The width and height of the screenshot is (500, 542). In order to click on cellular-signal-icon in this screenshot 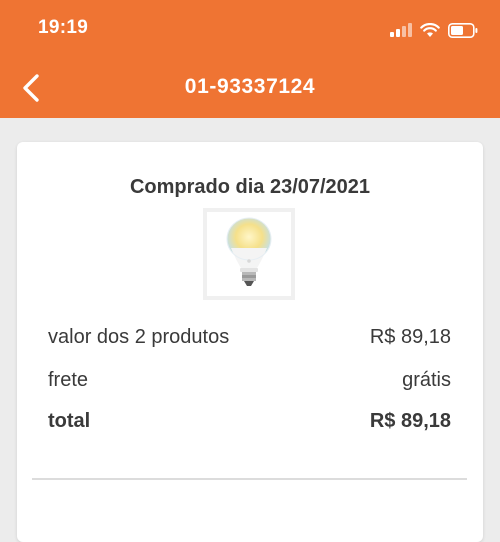, I will do `click(401, 30)`.